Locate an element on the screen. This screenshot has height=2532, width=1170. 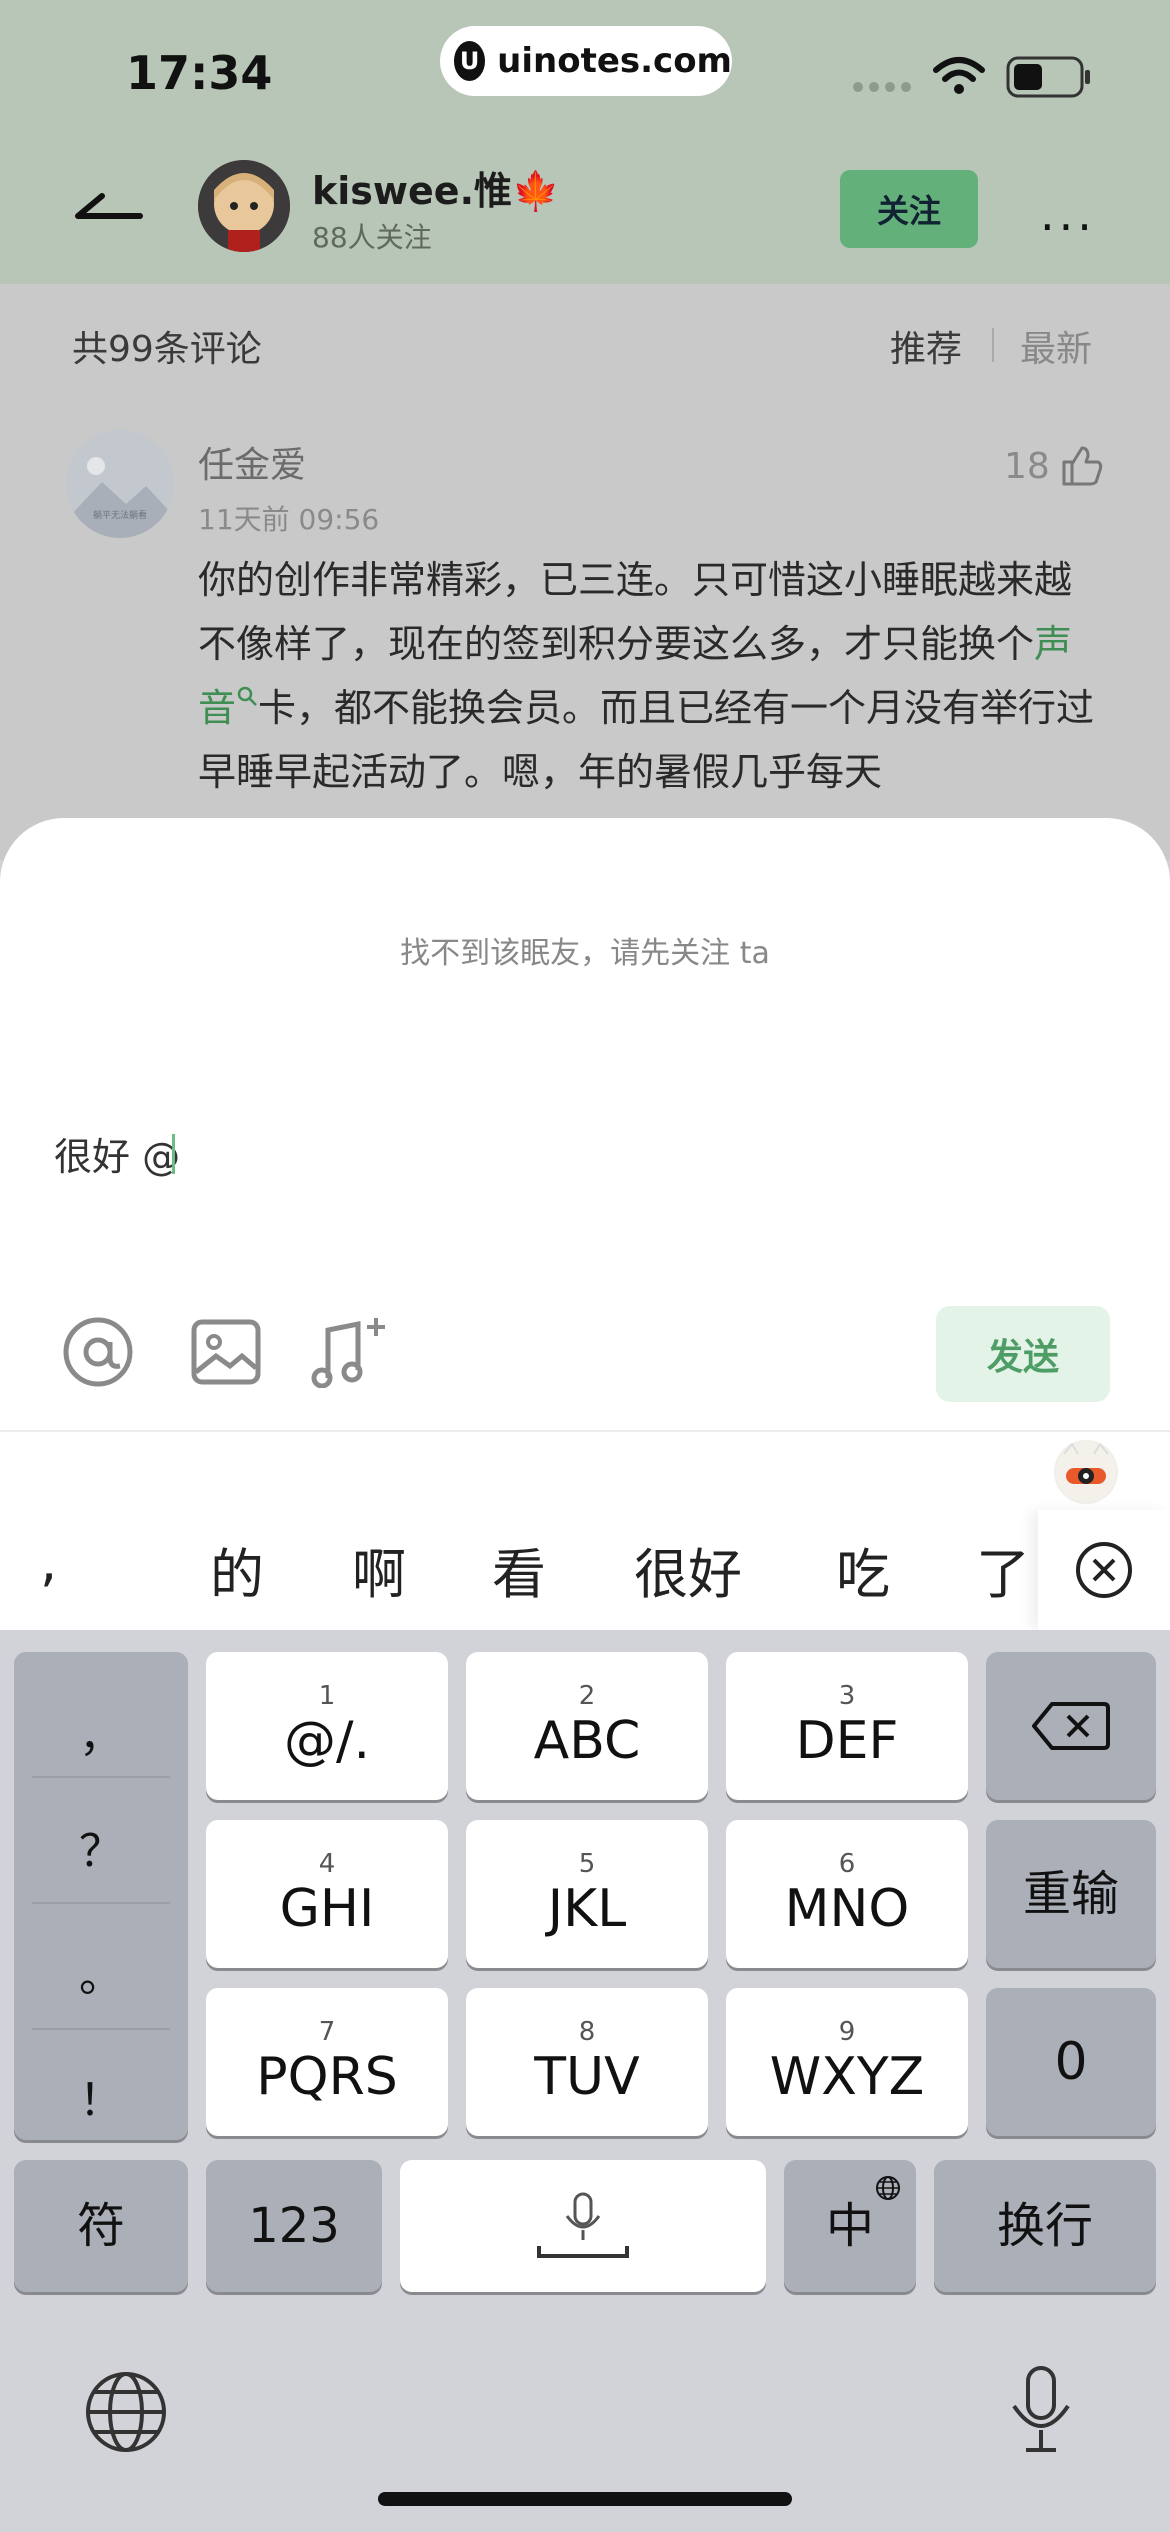
key-1: 1 @/. is located at coordinates (327, 1726).